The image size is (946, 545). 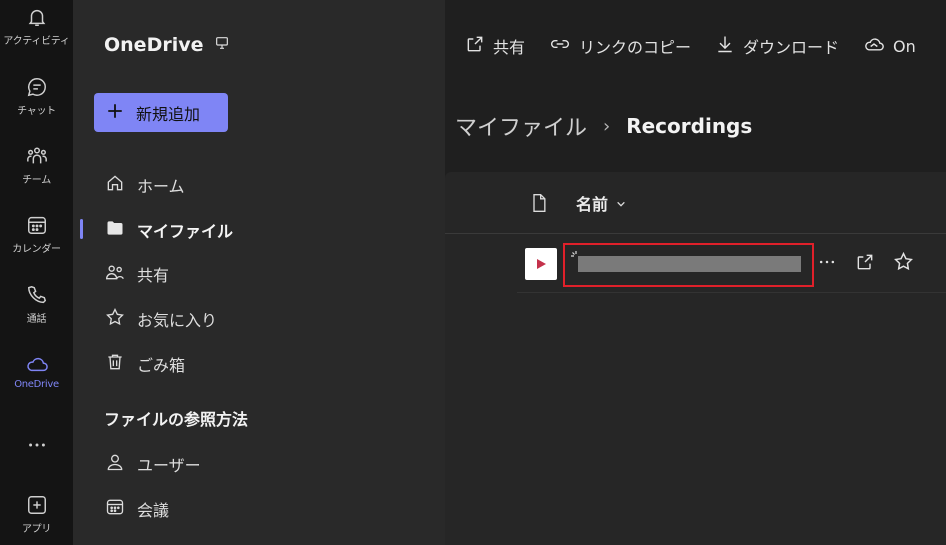 What do you see at coordinates (560, 46) in the screenshot?
I see `link-icon` at bounding box center [560, 46].